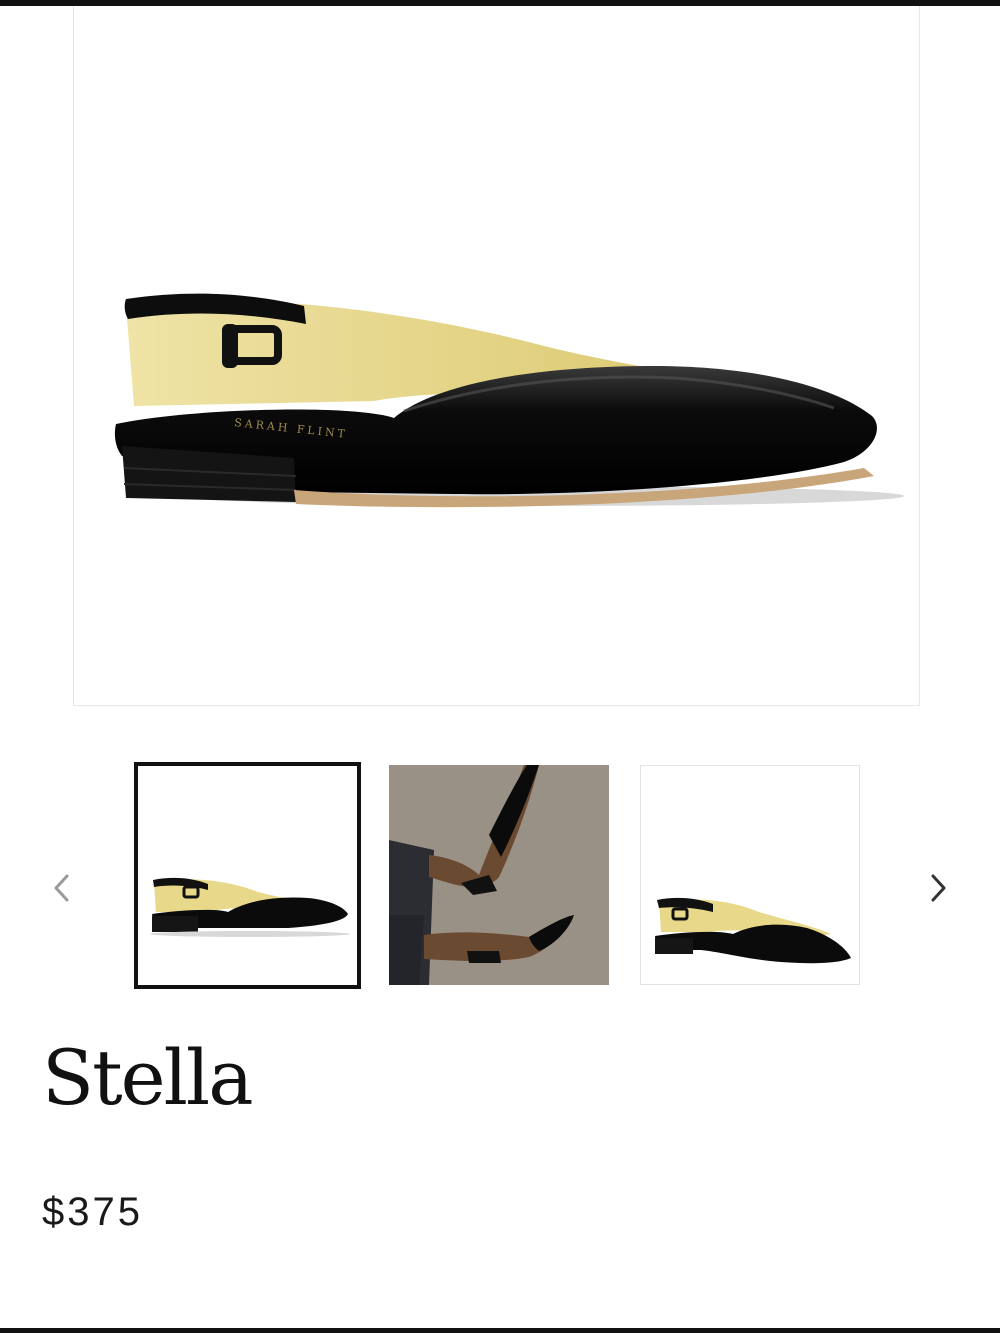 This screenshot has width=1000, height=1333. What do you see at coordinates (62, 888) in the screenshot?
I see `chevron-left-icon` at bounding box center [62, 888].